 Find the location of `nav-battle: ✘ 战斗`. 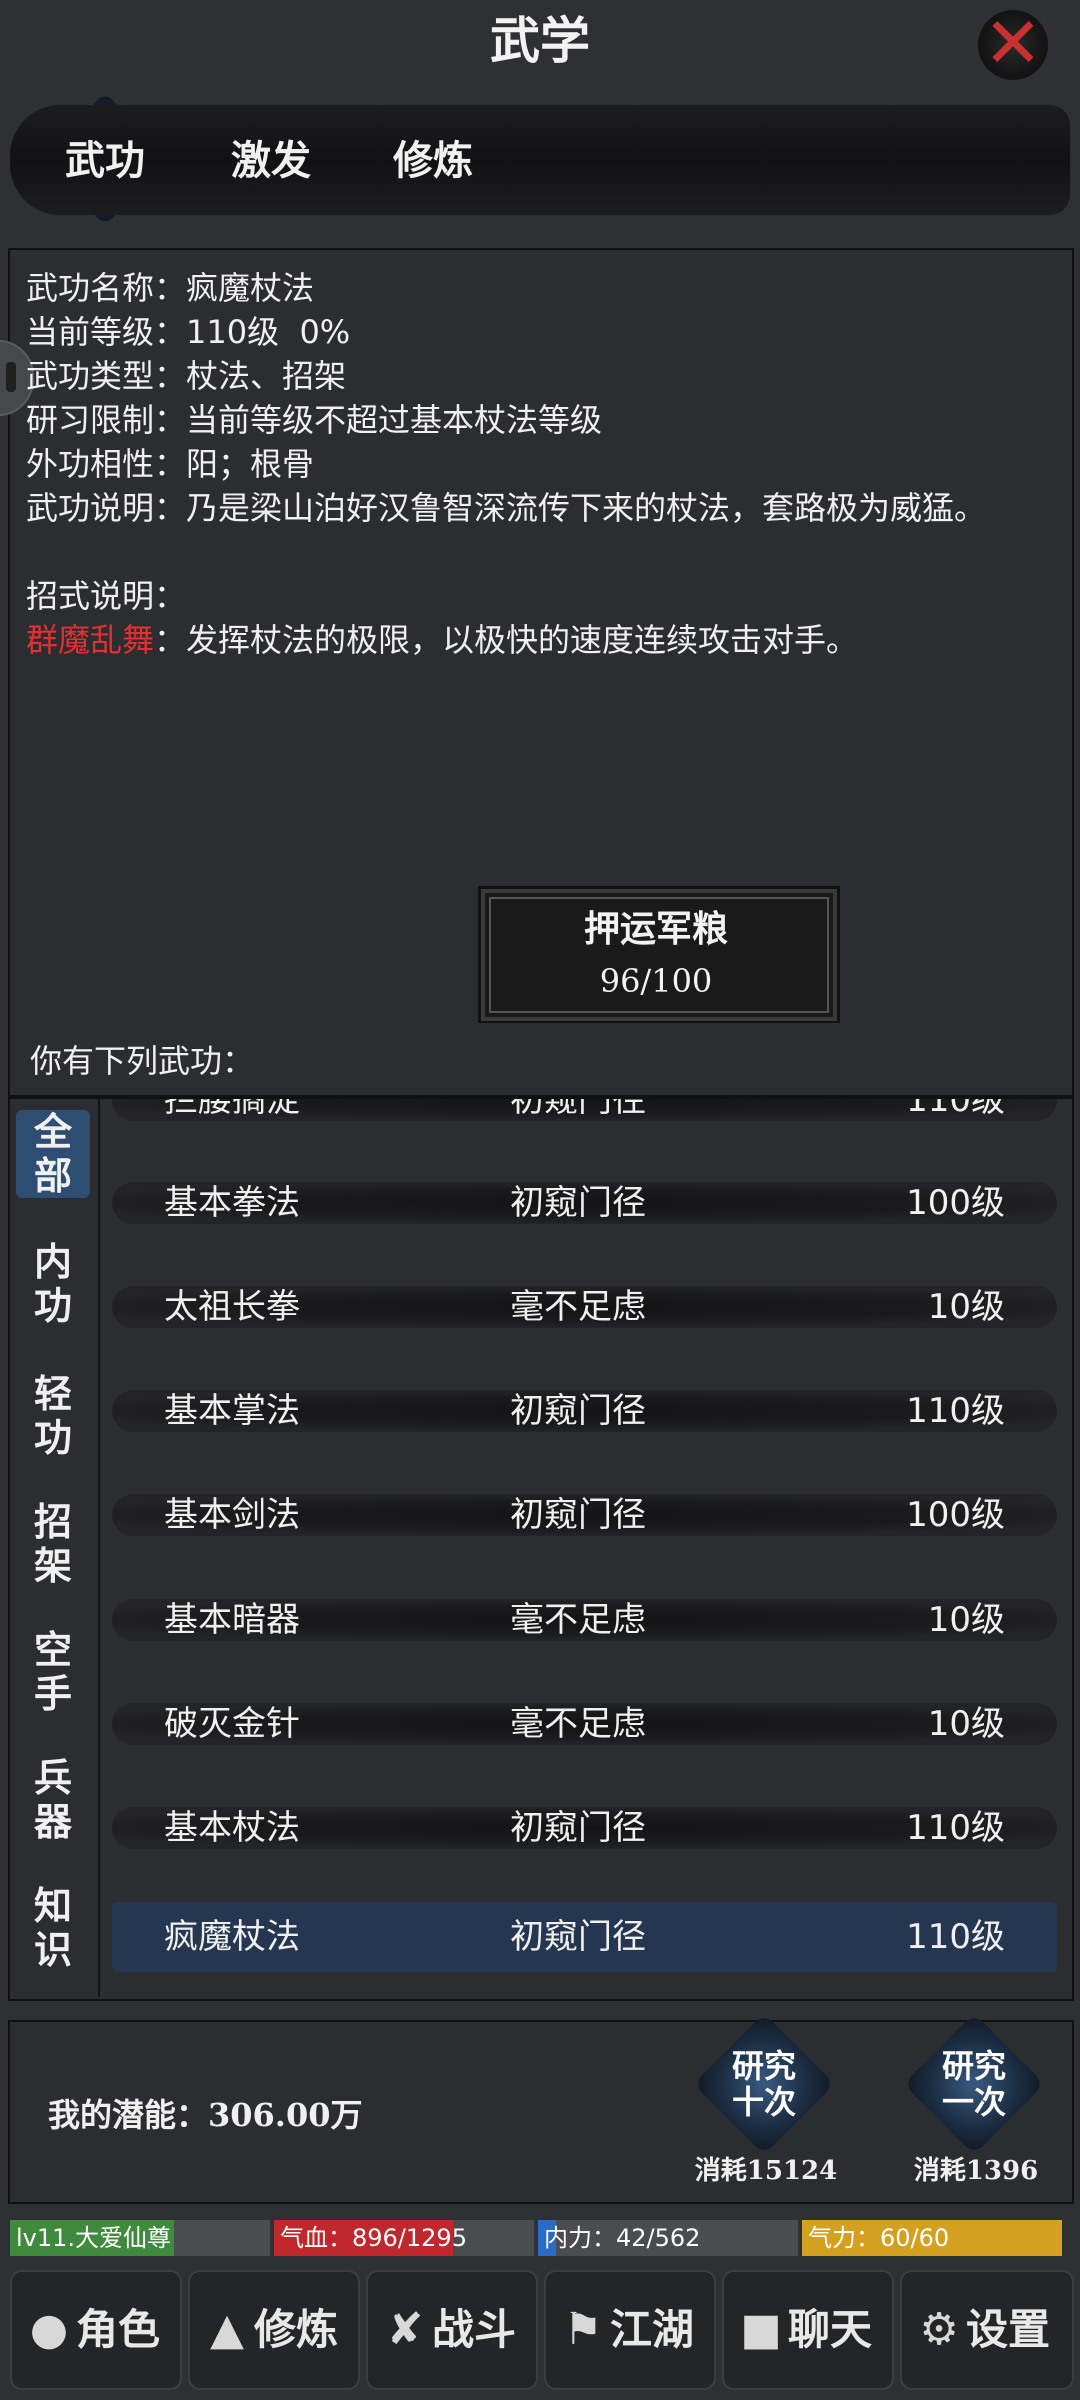

nav-battle: ✘ 战斗 is located at coordinates (452, 2330).